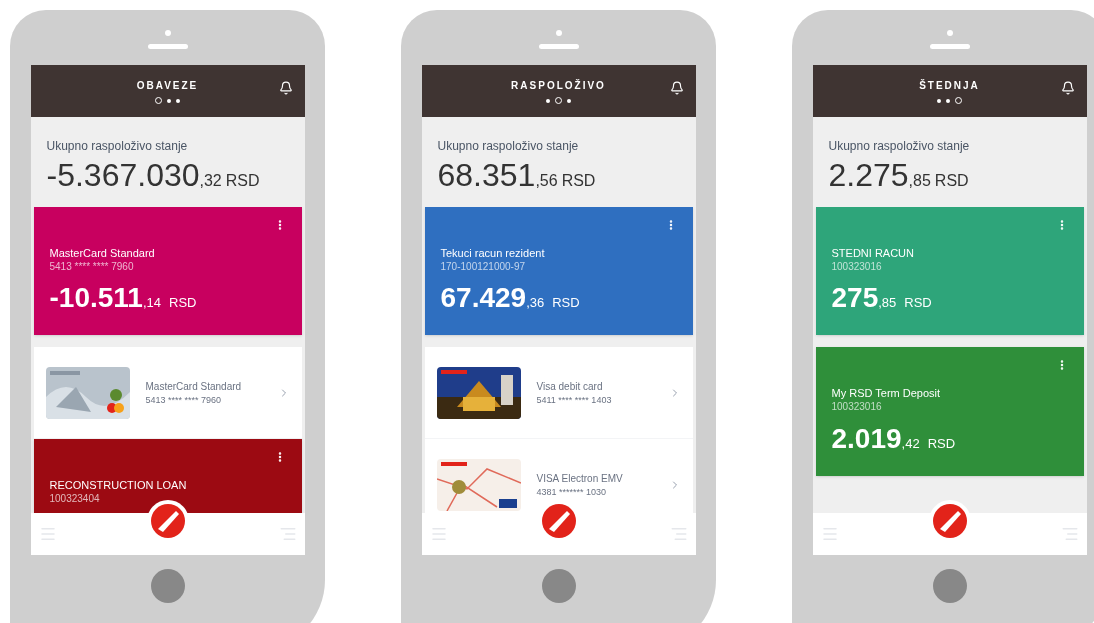 This screenshot has width=1094, height=623. I want to click on total-balance: 2.275,85 RSD, so click(899, 175).